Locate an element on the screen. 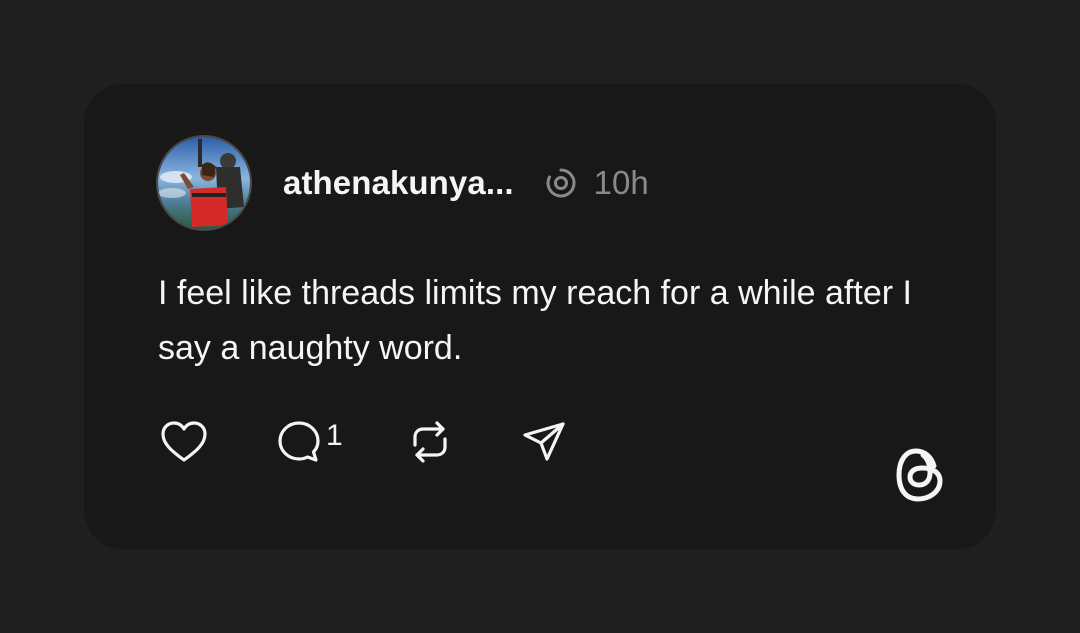  heart-icon is located at coordinates (184, 442).